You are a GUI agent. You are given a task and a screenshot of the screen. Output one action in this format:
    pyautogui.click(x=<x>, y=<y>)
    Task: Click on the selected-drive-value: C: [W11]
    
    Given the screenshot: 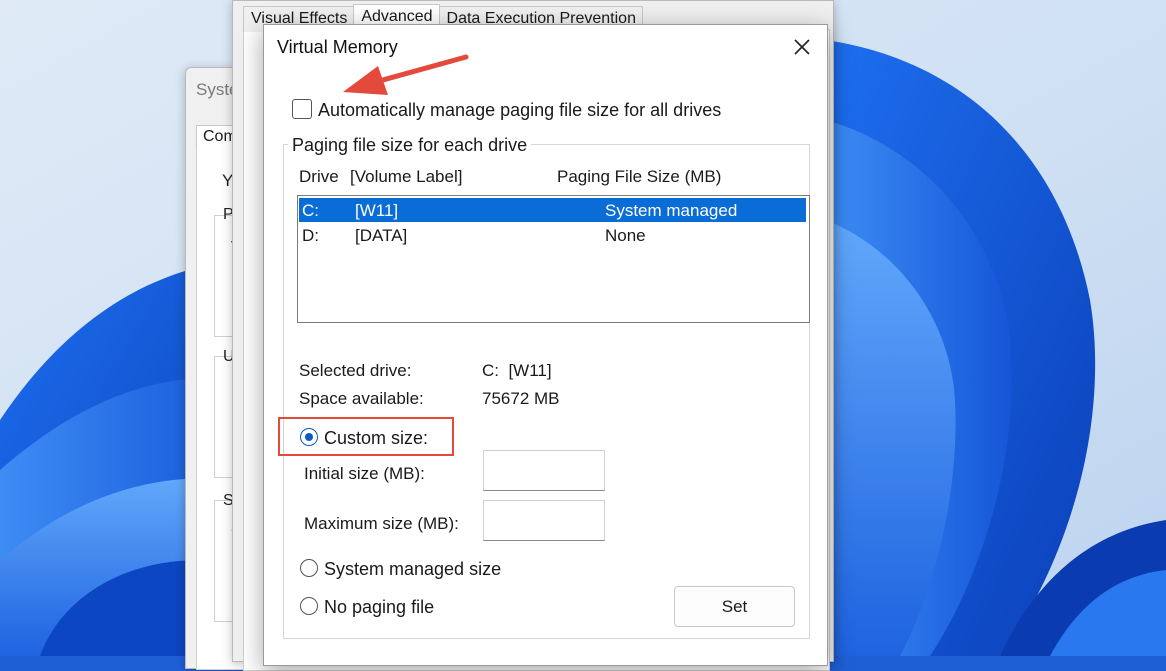 What is the action you would take?
    pyautogui.click(x=517, y=370)
    